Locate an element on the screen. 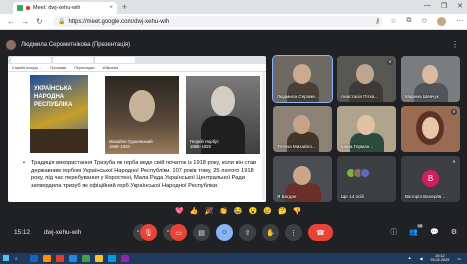 Image resolution: width=467 pixels, height=264 pixels. mic-off-button: 🎙 is located at coordinates (148, 232).